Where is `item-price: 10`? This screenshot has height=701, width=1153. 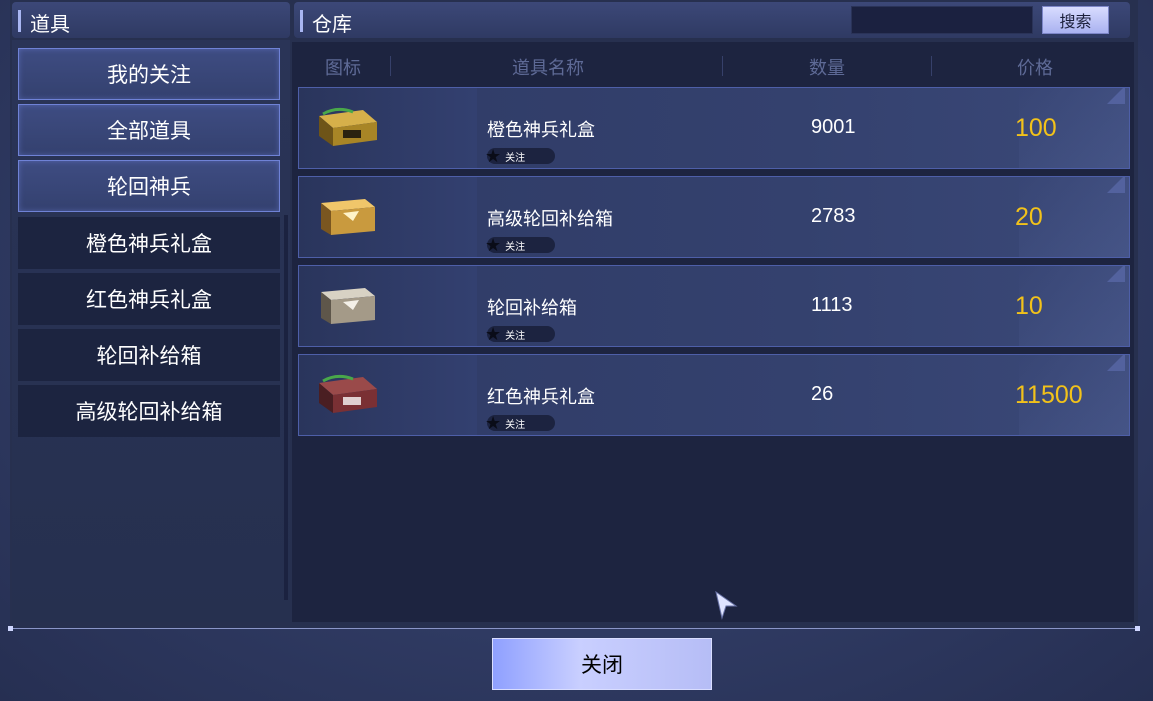
item-price: 10 is located at coordinates (1029, 306).